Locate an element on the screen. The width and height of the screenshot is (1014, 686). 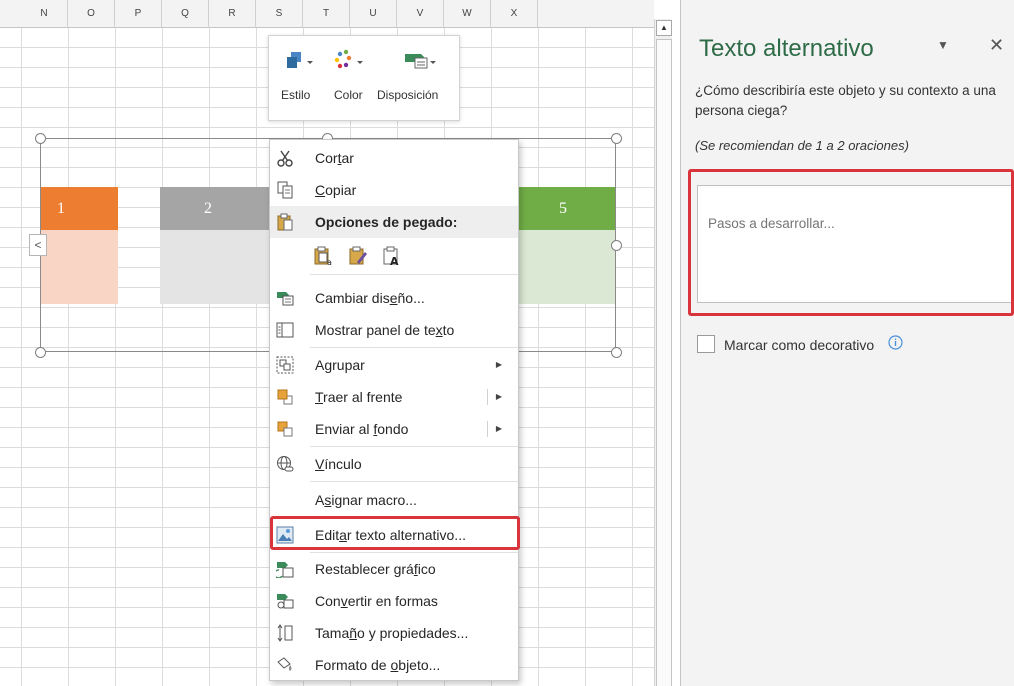
menu-label-convert-to-shapes: Convertir en formas is located at coordinates (376, 601).